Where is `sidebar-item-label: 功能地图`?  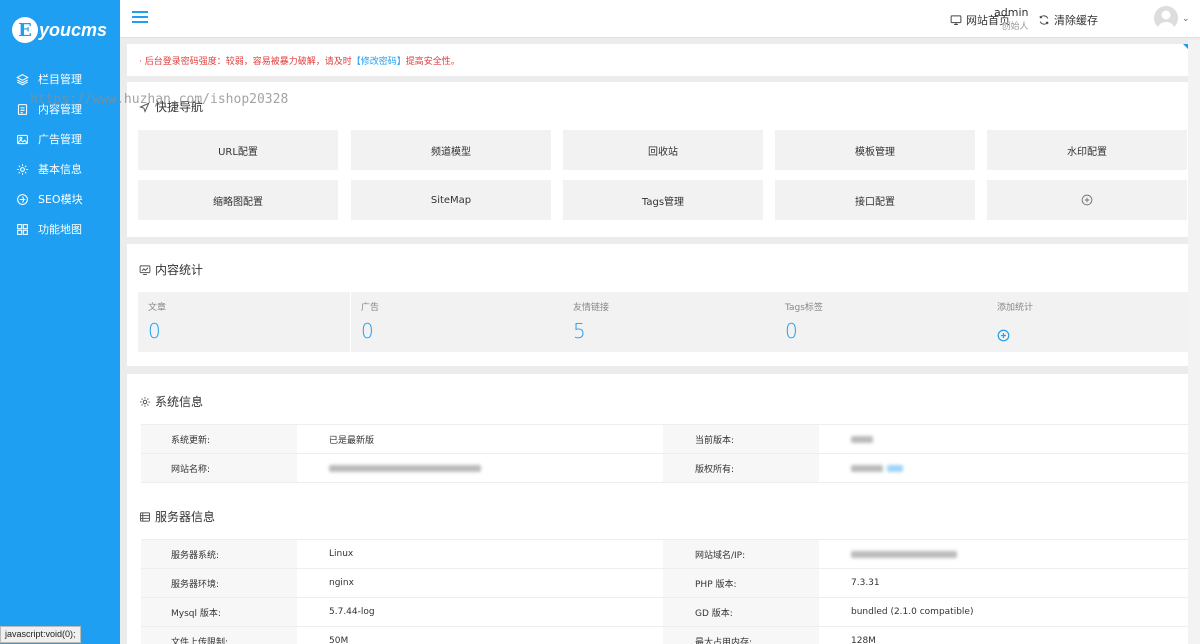 sidebar-item-label: 功能地图 is located at coordinates (60, 229).